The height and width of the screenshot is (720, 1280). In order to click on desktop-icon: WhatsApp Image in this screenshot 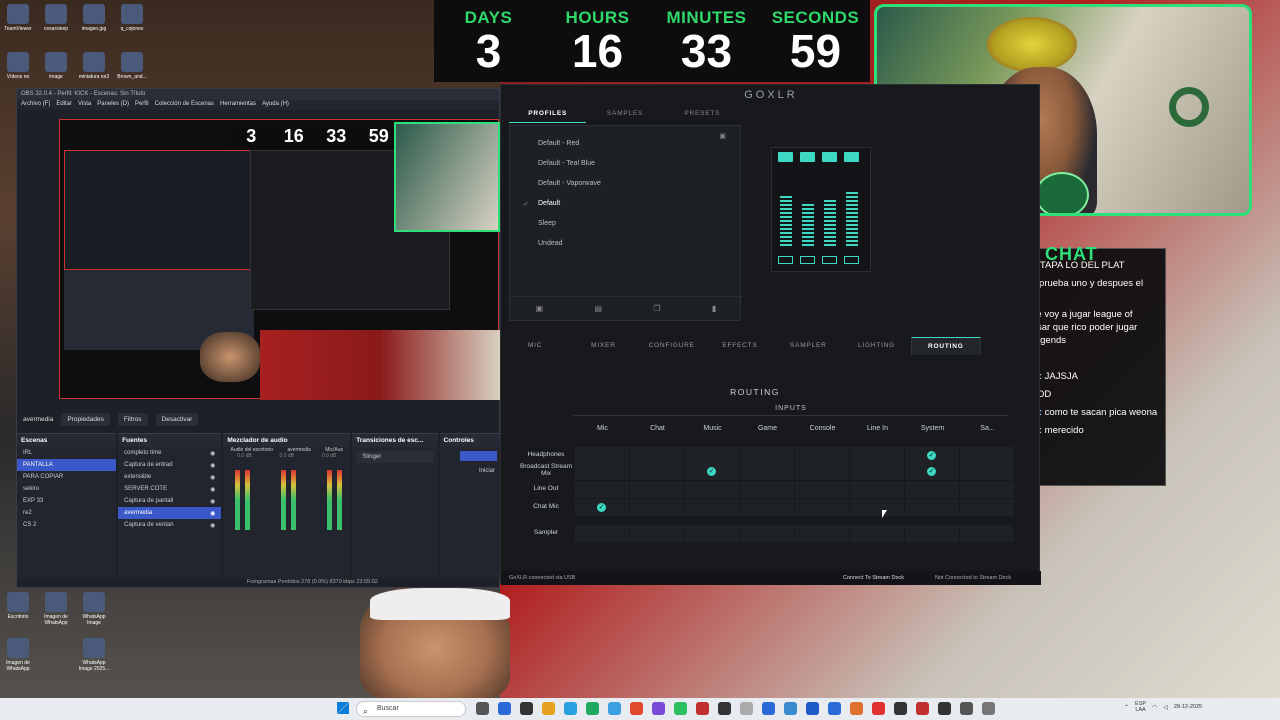, I will do `click(94, 609)`.